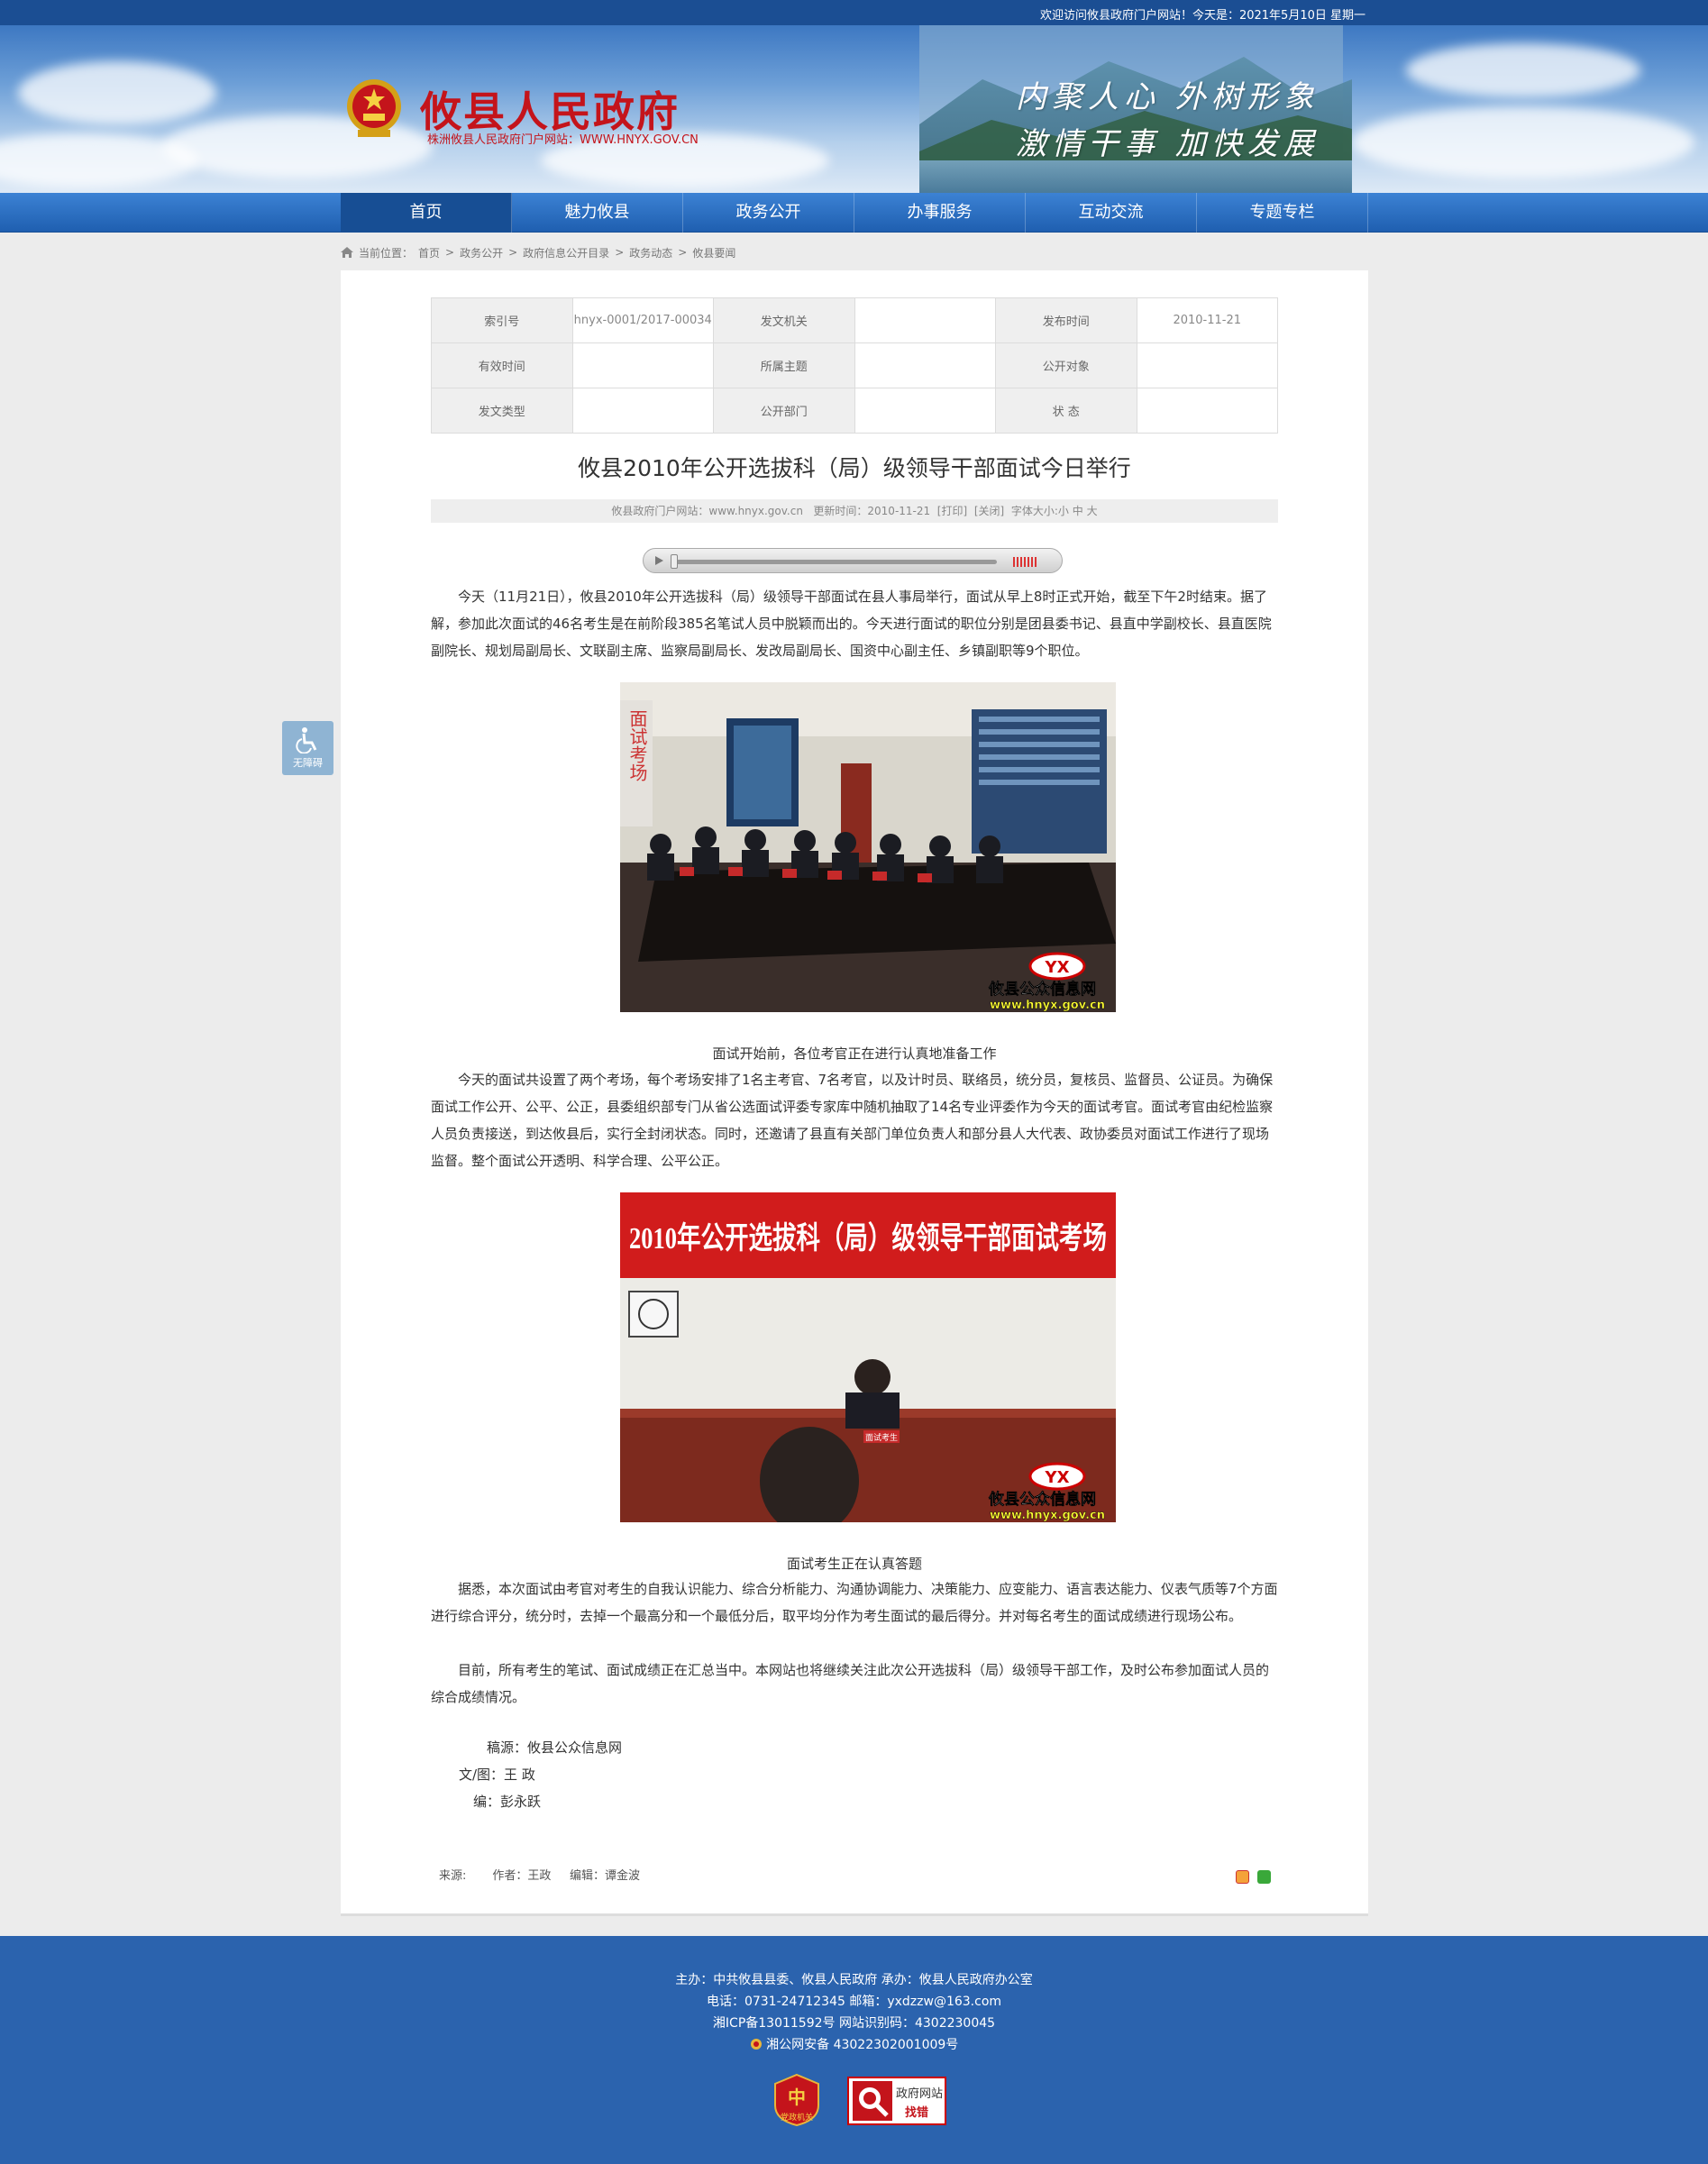  What do you see at coordinates (675, 561) in the screenshot?
I see `progress-handle` at bounding box center [675, 561].